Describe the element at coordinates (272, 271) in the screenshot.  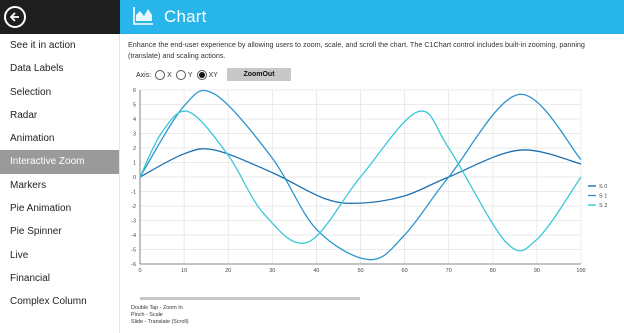
I see `x-tick-label: 30` at that location.